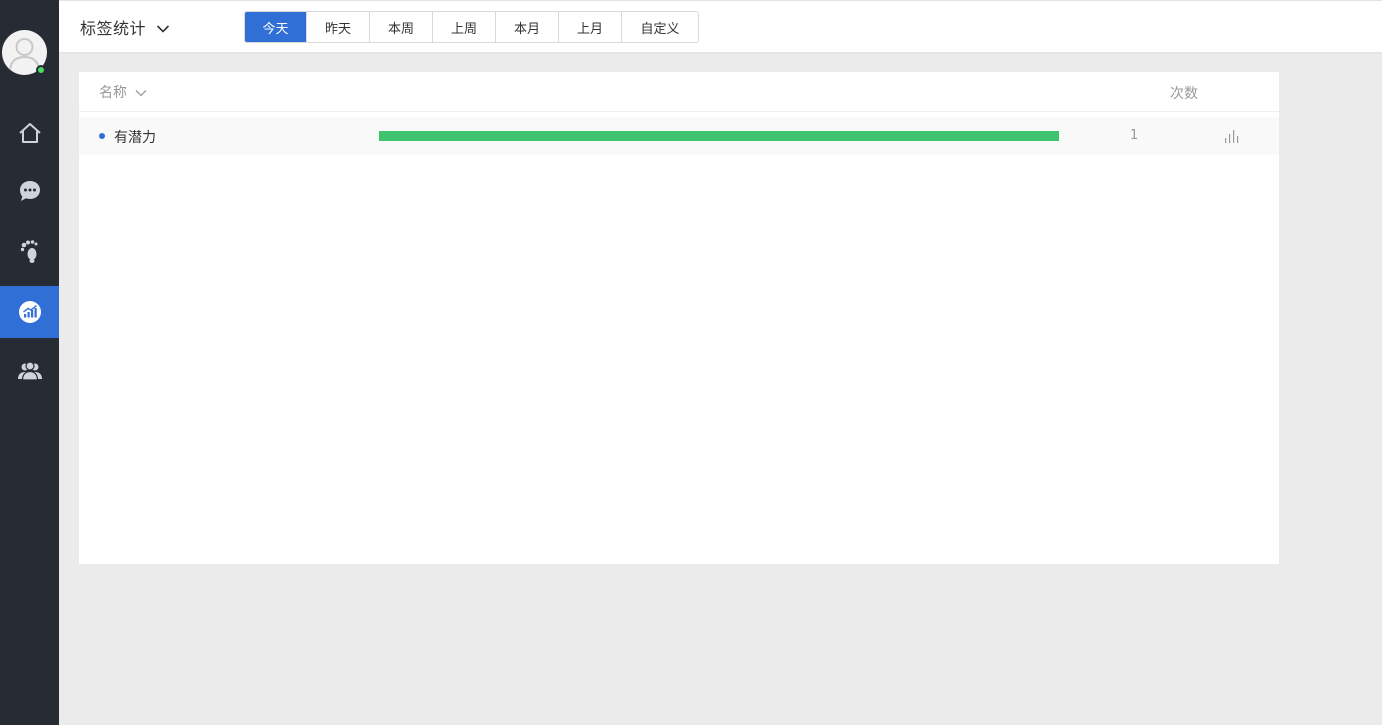 This screenshot has height=725, width=1382. Describe the element at coordinates (679, 92) in the screenshot. I see `table-header: 名称 次数` at that location.